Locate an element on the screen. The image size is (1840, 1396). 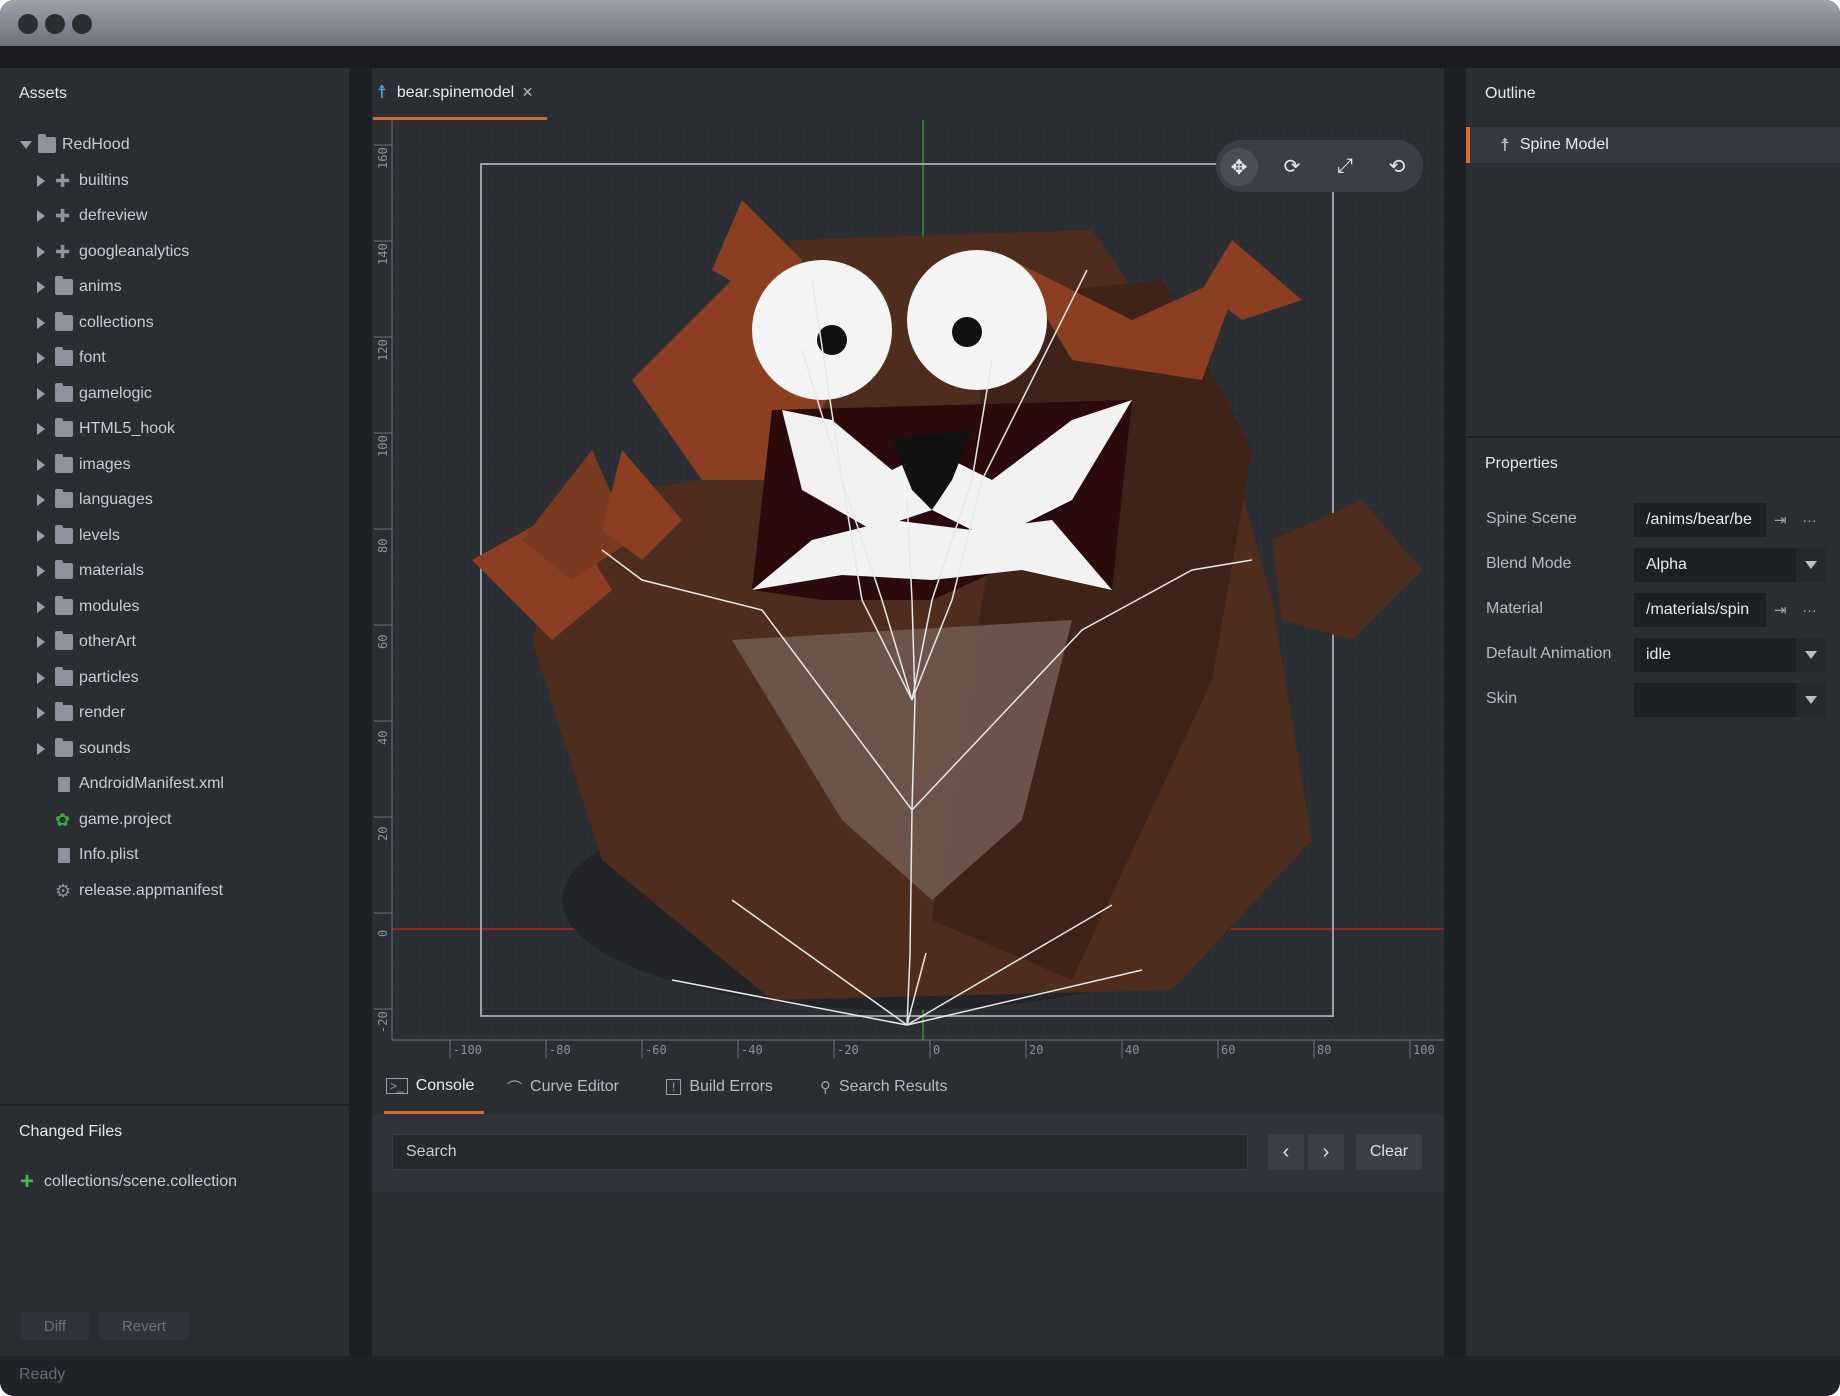
gear-icon: ⚙ is located at coordinates (63, 890).